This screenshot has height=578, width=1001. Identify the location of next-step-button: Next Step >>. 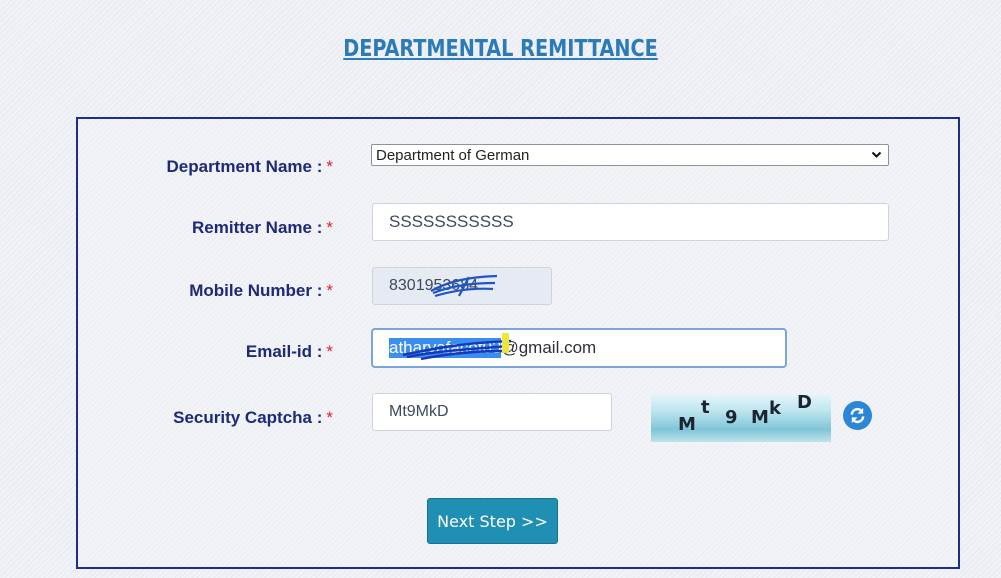
(492, 521).